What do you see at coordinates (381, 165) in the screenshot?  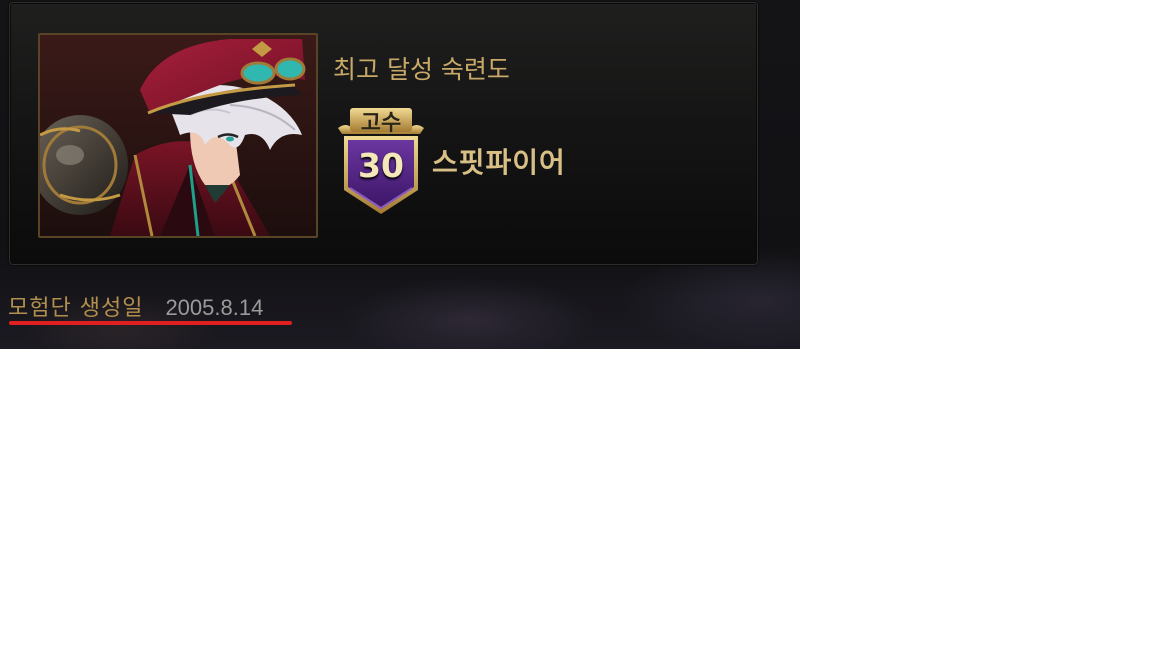 I see `mastery-level: 30` at bounding box center [381, 165].